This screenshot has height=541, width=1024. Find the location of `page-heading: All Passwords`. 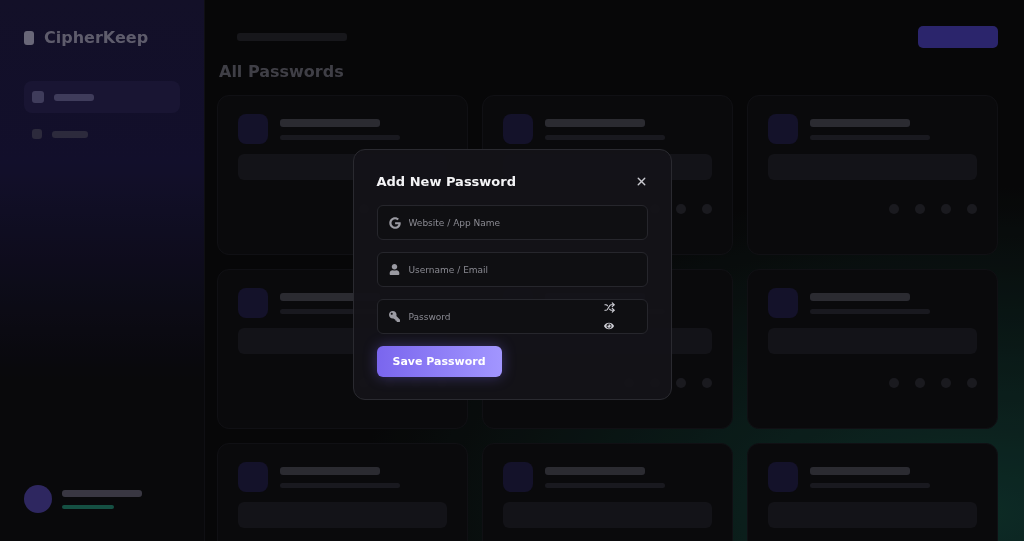

page-heading: All Passwords is located at coordinates (281, 71).